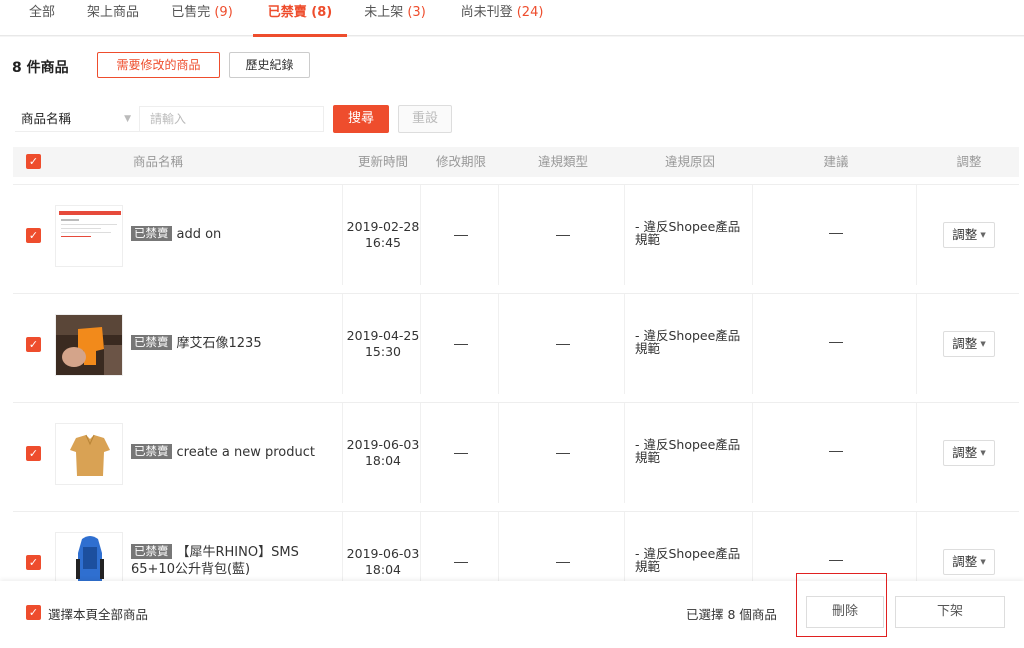 Image resolution: width=1024 pixels, height=648 pixels. What do you see at coordinates (950, 612) in the screenshot?
I see `unlist-button: 下架` at bounding box center [950, 612].